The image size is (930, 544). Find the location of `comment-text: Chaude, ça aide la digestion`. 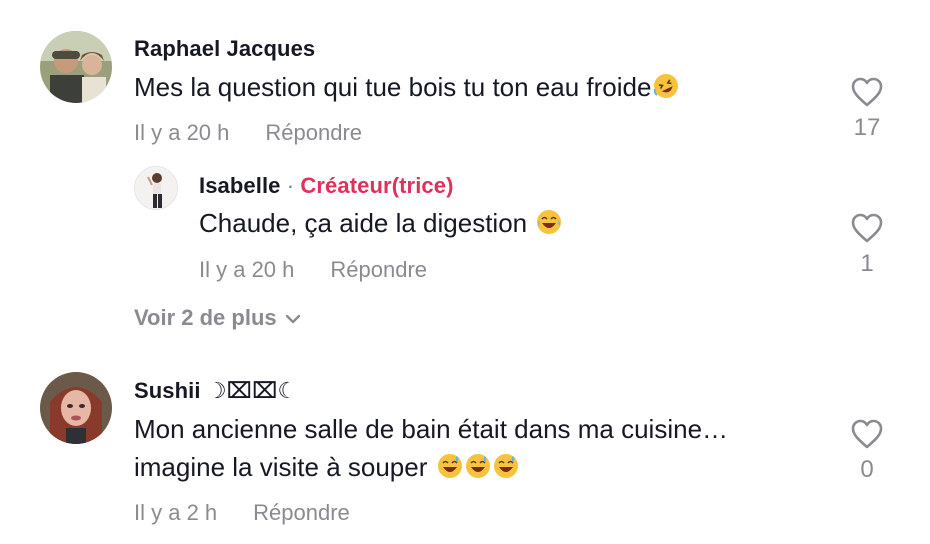

comment-text: Chaude, ça aide la digestion is located at coordinates (380, 223).